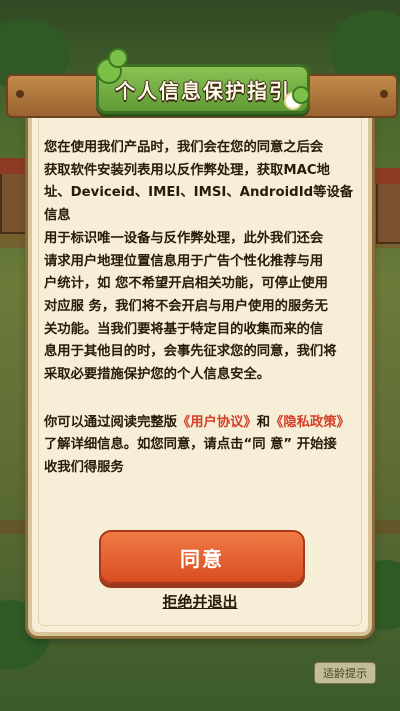 Image resolution: width=400 pixels, height=711 pixels. What do you see at coordinates (184, 147) in the screenshot?
I see `text-line: 您在使用我们产品时，我们会在您的同意之后会` at bounding box center [184, 147].